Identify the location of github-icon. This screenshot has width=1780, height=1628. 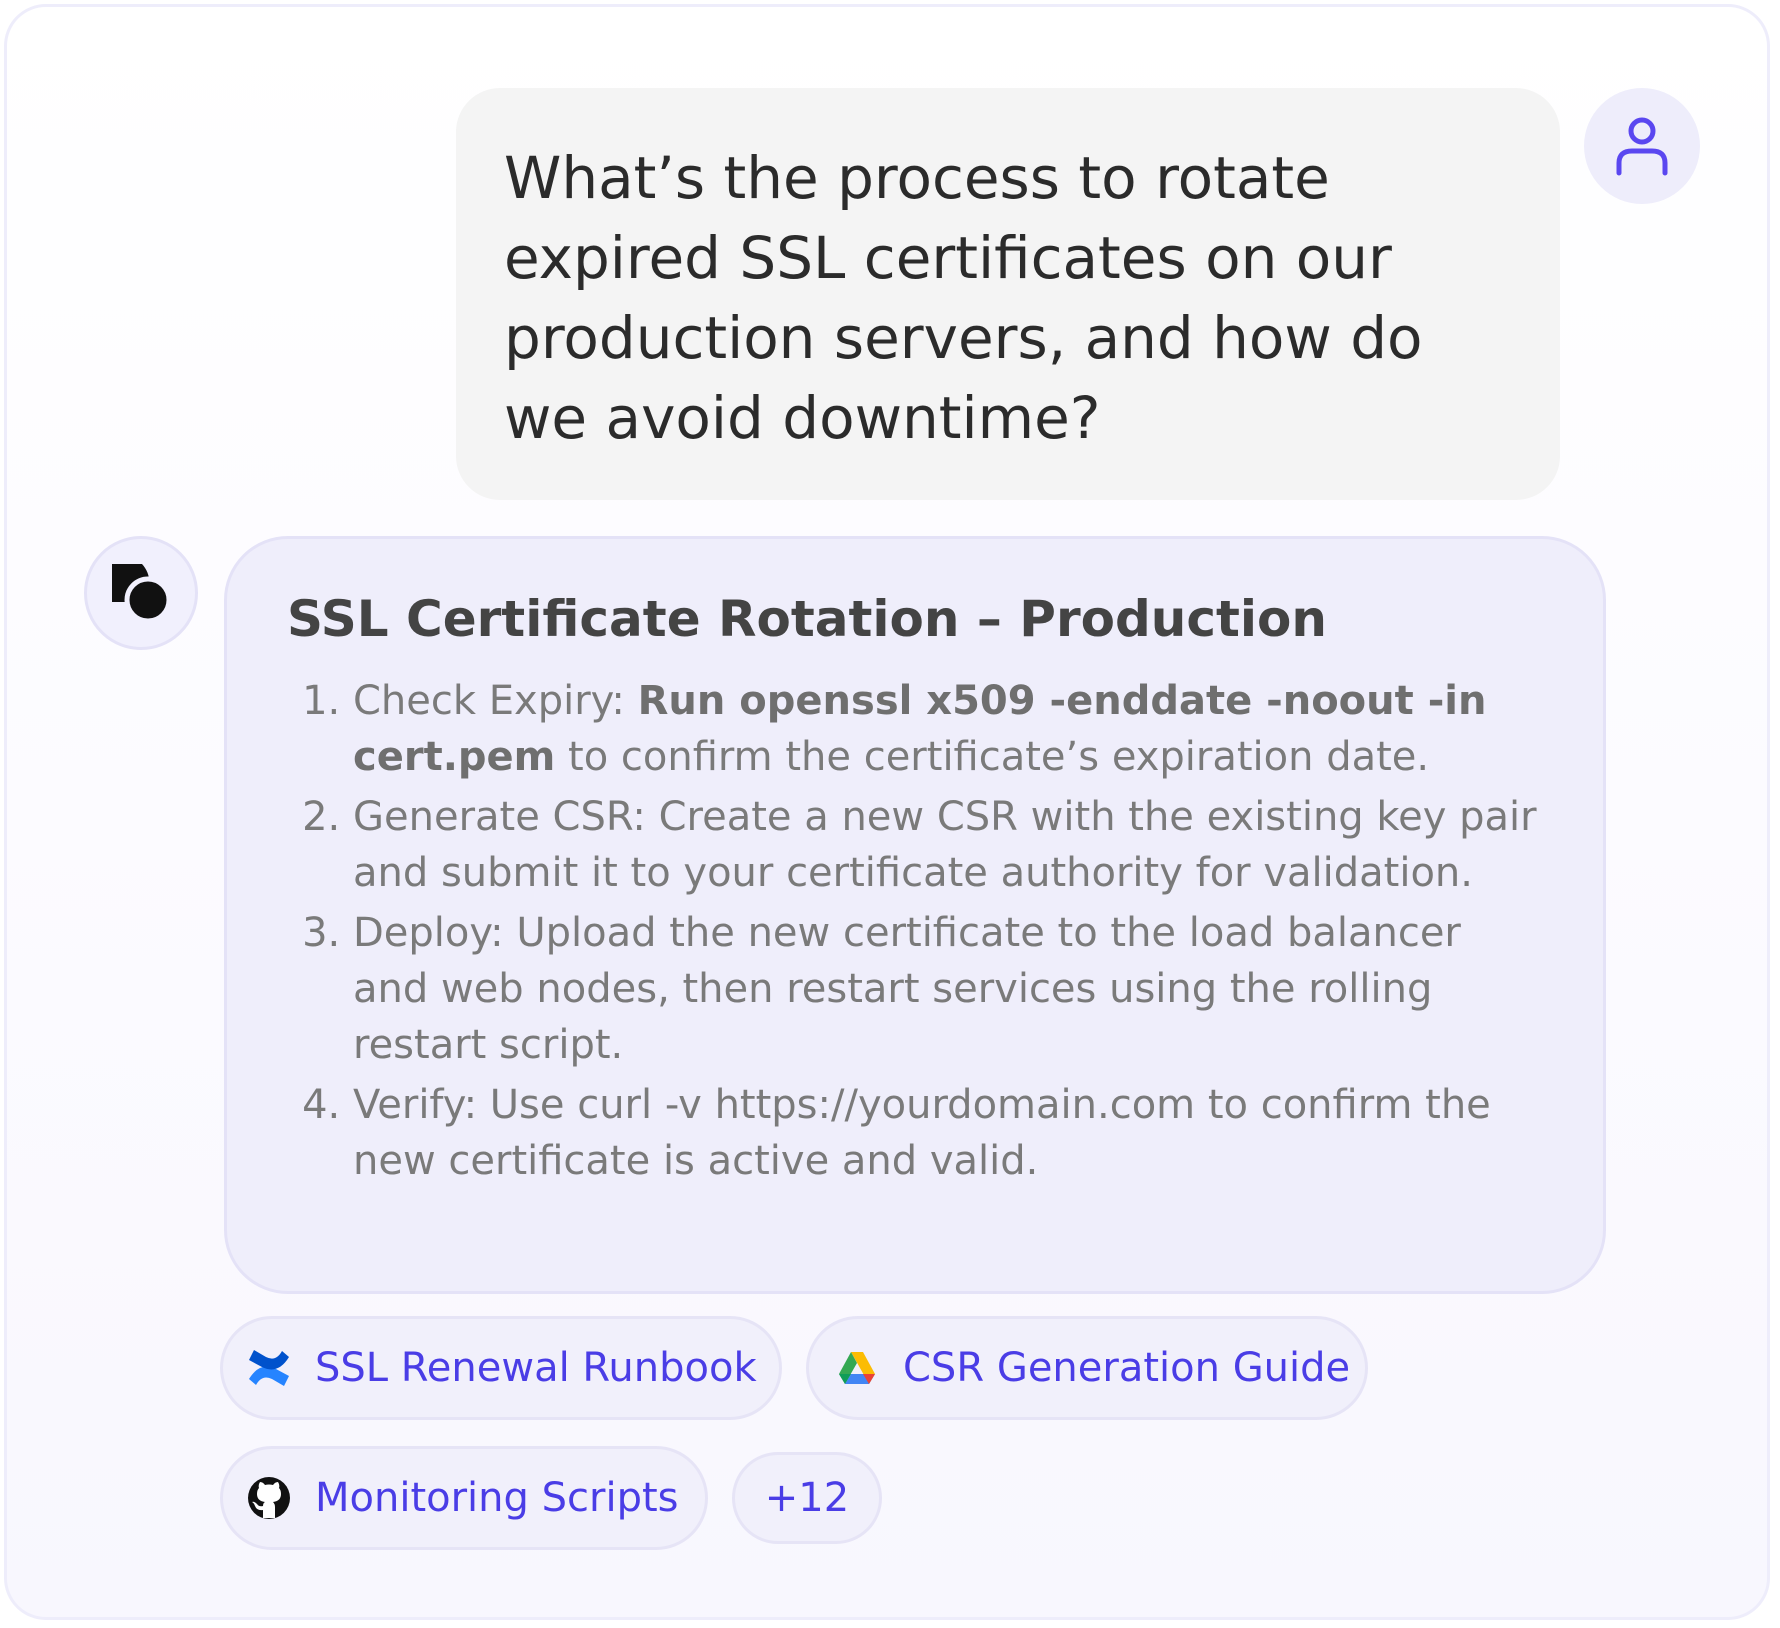
(269, 1498).